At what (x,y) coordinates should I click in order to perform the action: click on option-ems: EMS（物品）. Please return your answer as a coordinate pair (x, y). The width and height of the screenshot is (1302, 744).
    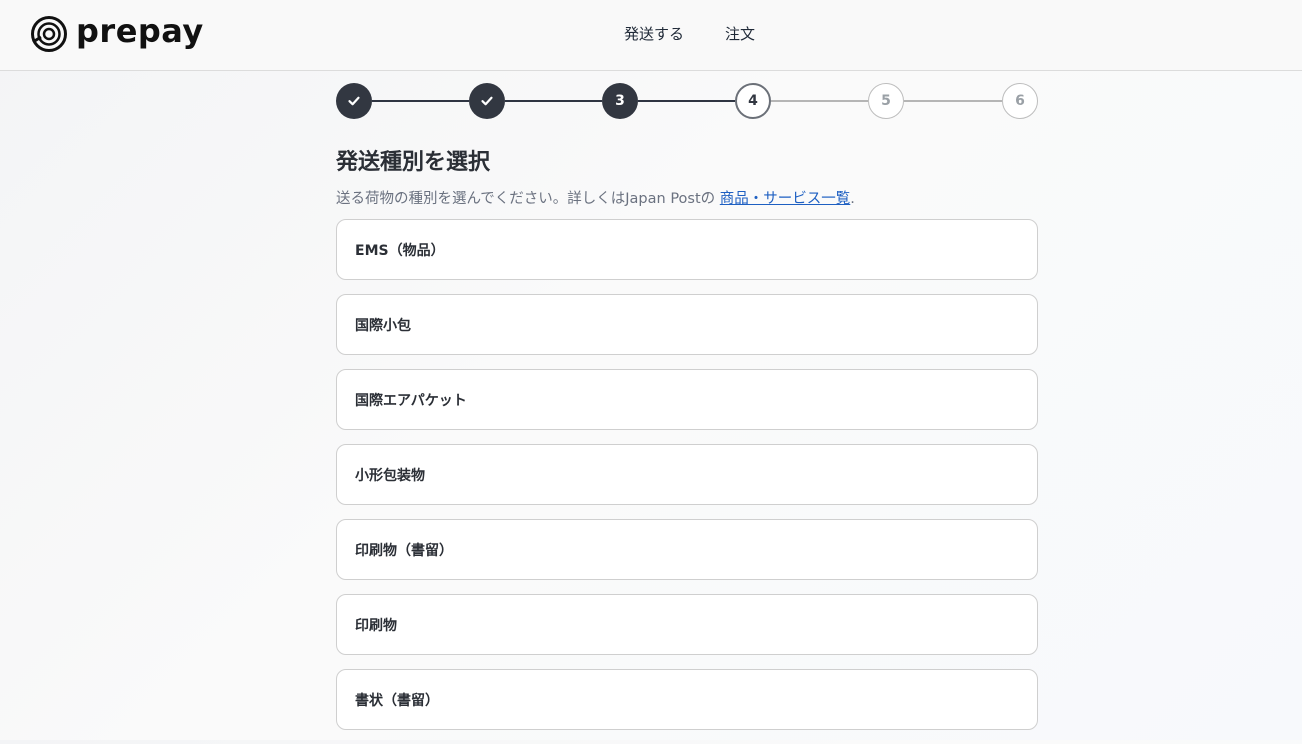
    Looking at the image, I should click on (687, 249).